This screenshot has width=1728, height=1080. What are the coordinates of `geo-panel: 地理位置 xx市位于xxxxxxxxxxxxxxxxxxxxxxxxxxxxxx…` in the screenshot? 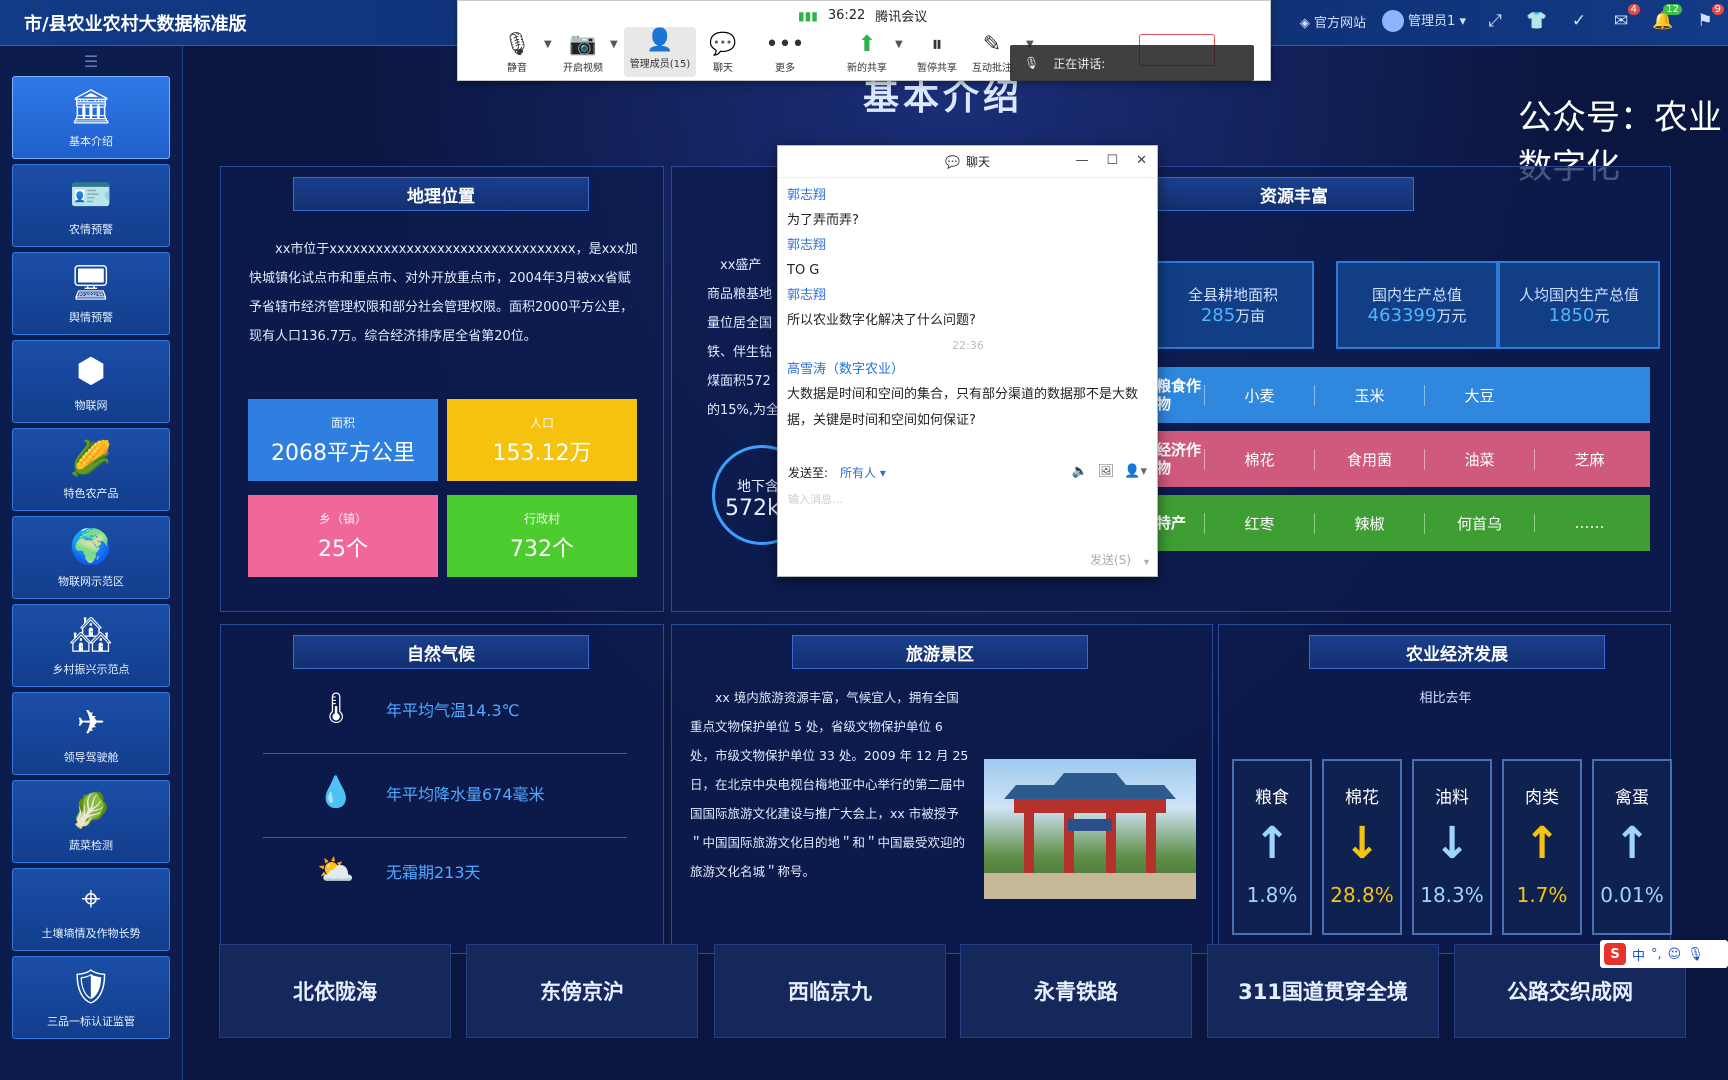 It's located at (442, 389).